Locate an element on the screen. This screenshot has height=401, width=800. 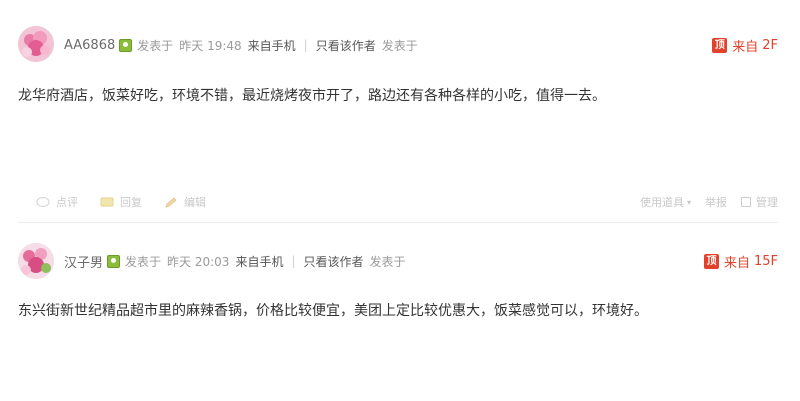
username: 汉子男 is located at coordinates (83, 261).